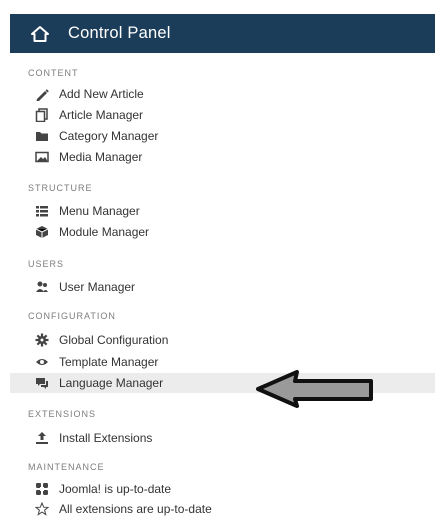 This screenshot has height=520, width=435. I want to click on section-heading-maintenance: MAINTENANCE, so click(66, 467).